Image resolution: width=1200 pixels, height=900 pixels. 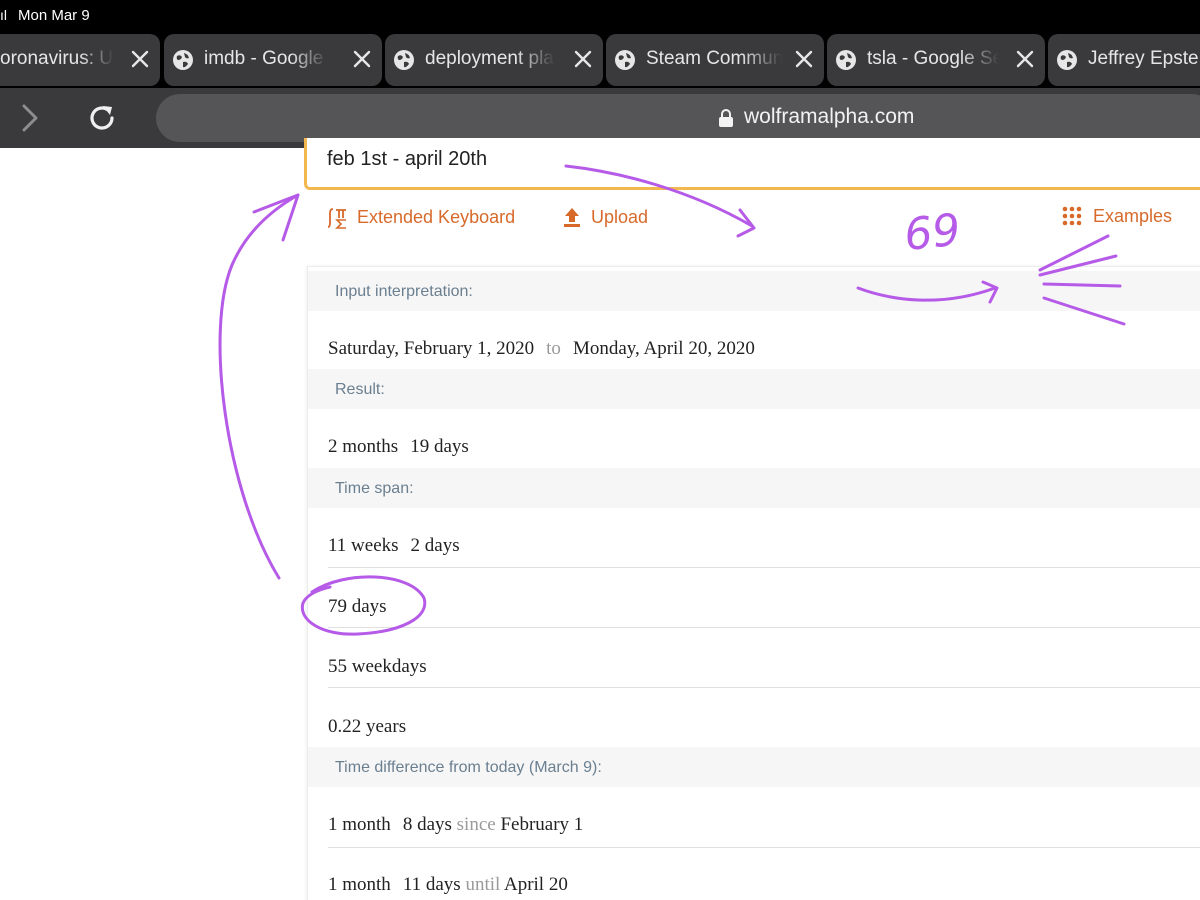 I want to click on pod-header: Time span:, so click(x=754, y=488).